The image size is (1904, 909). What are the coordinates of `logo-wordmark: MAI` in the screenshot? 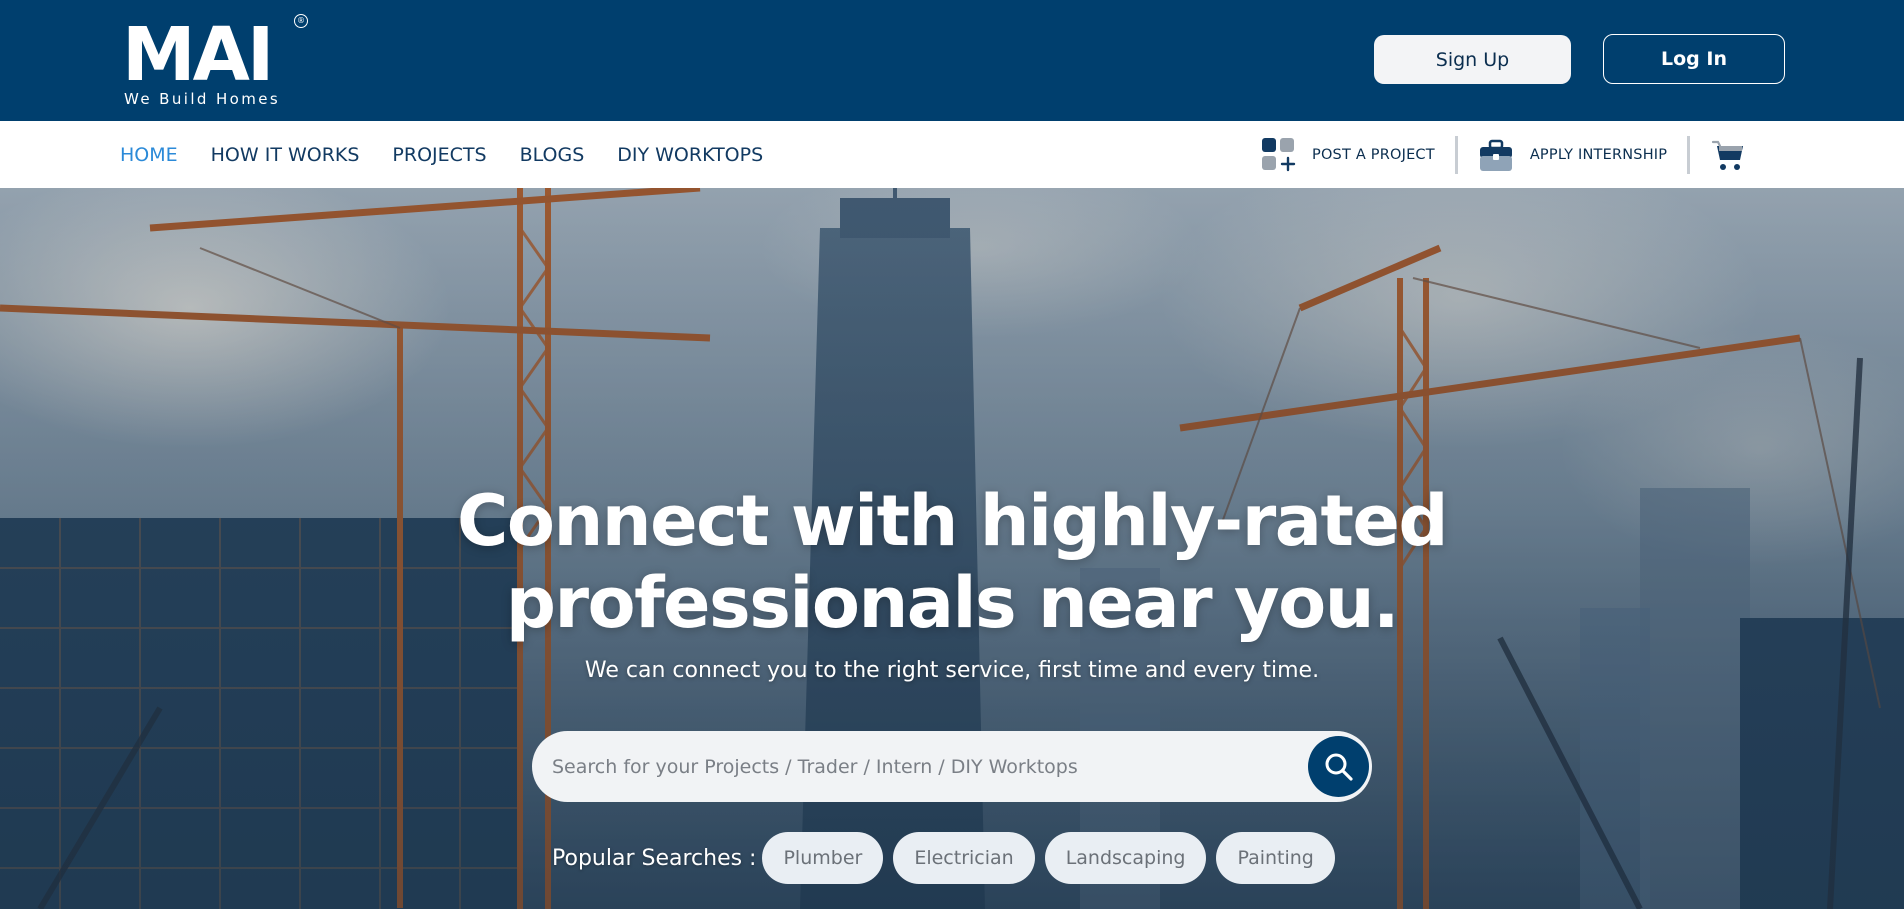 It's located at (198, 55).